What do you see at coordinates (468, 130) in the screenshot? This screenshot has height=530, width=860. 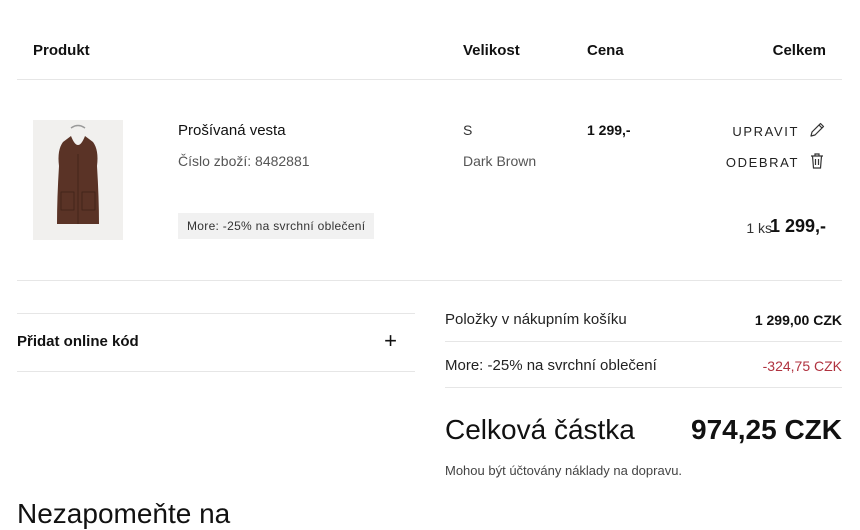 I see `item-size: S` at bounding box center [468, 130].